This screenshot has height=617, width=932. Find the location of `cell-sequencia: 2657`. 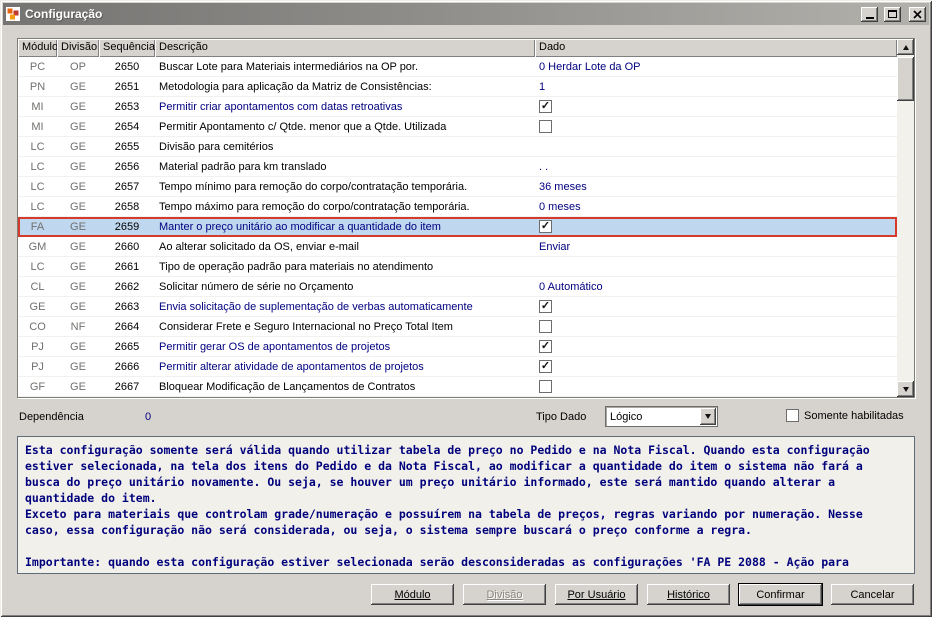

cell-sequencia: 2657 is located at coordinates (127, 186).